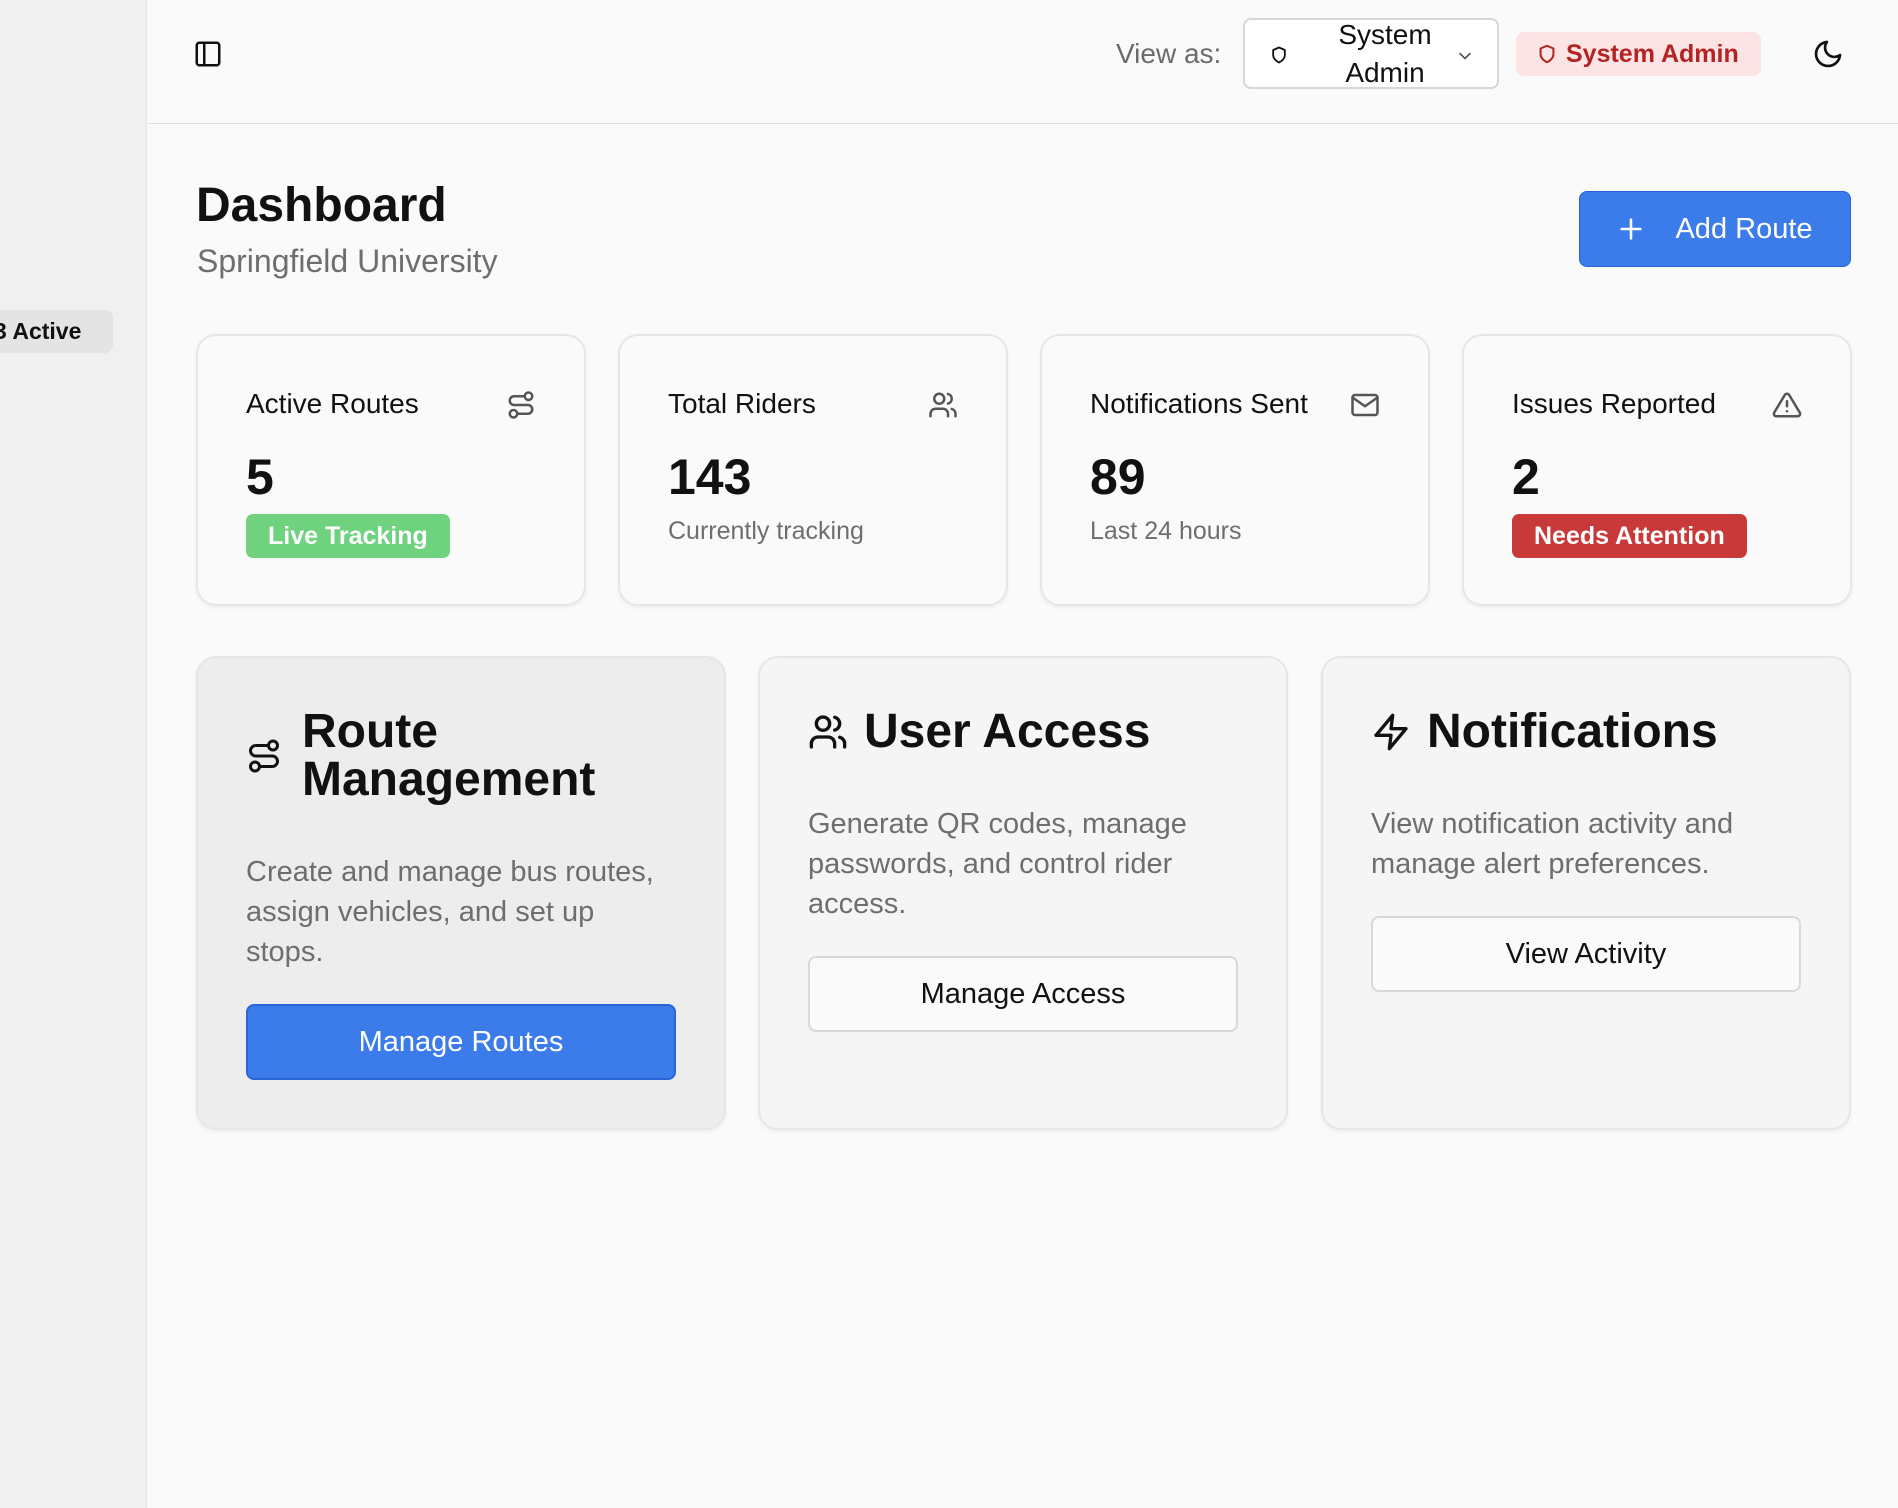 Image resolution: width=1898 pixels, height=1508 pixels. Describe the element at coordinates (391, 470) in the screenshot. I see `stat-card-active-routes: Active Routes 5 Live Tracking` at that location.